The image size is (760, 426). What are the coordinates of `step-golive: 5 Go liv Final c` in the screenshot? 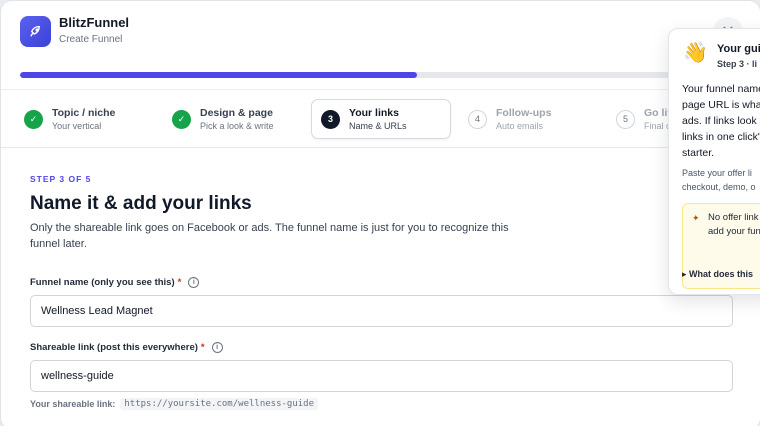 It's located at (644, 119).